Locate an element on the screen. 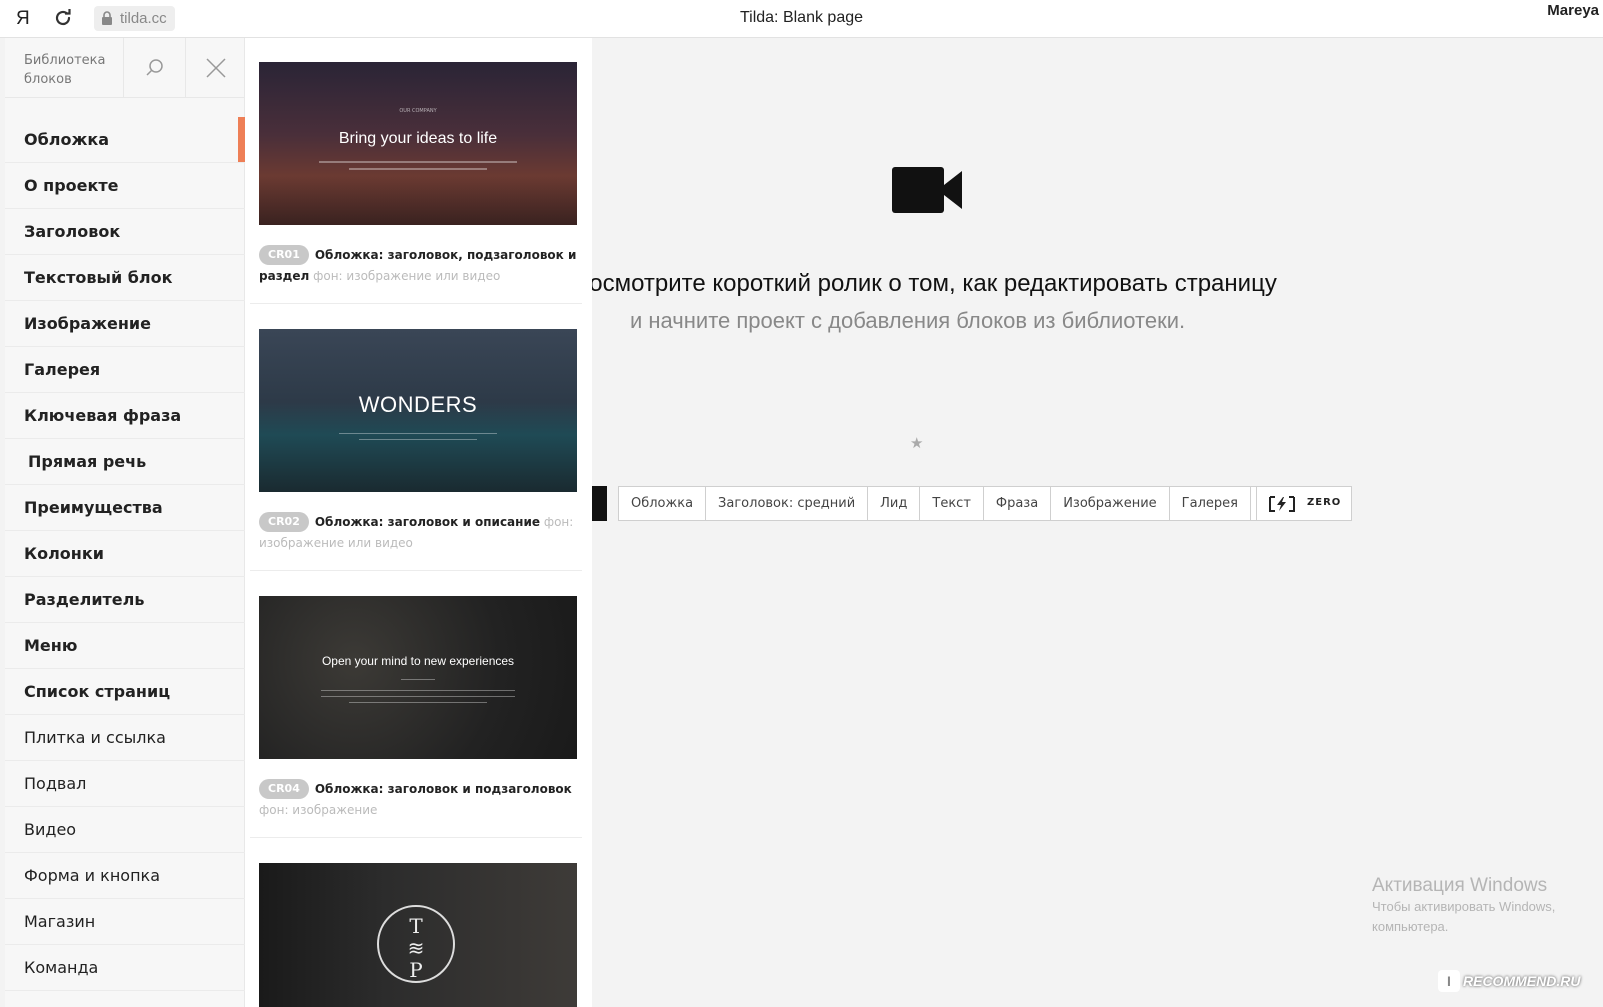 The height and width of the screenshot is (1007, 1603). sidebar-title: Библиотека блоков is located at coordinates (65, 70).